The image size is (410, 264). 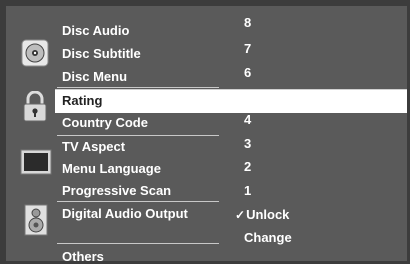 What do you see at coordinates (247, 167) in the screenshot?
I see `rating-option-2: 2` at bounding box center [247, 167].